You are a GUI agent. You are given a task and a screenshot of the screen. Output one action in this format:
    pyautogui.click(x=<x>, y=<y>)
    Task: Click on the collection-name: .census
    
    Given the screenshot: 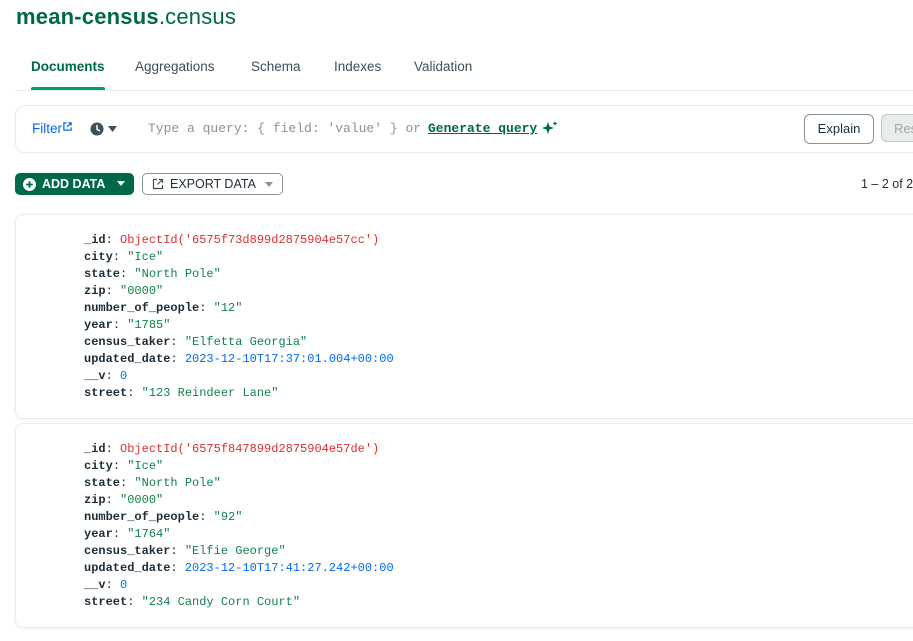 What is the action you would take?
    pyautogui.click(x=197, y=16)
    